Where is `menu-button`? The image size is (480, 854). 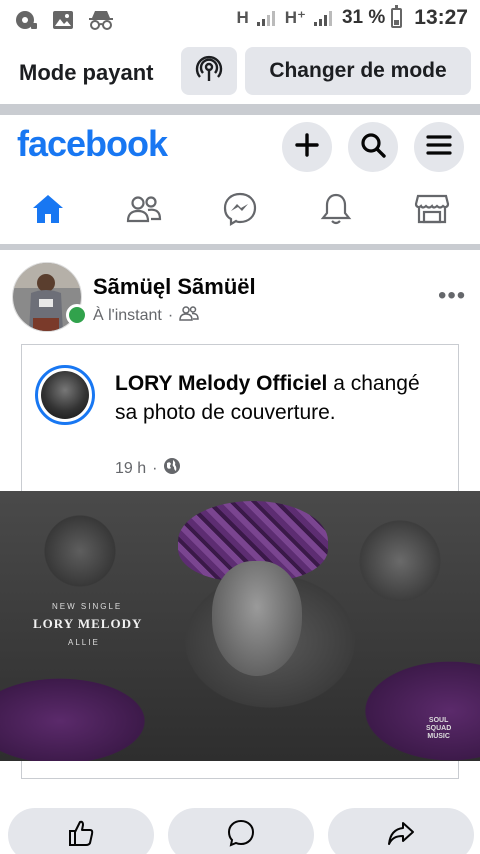
menu-button is located at coordinates (439, 147).